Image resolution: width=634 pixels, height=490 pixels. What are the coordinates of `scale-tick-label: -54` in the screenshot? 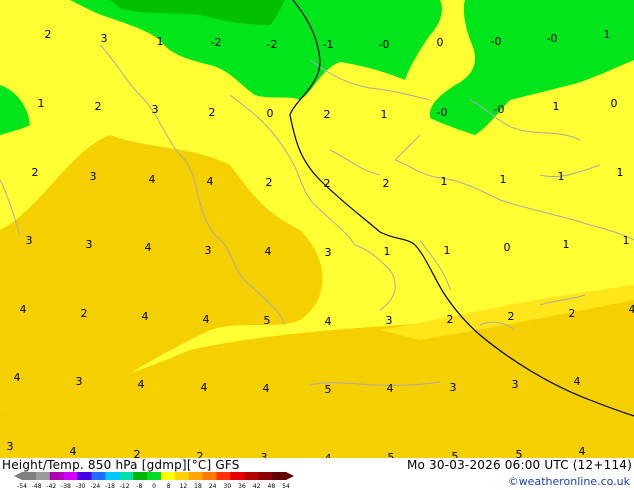 It's located at (22, 486).